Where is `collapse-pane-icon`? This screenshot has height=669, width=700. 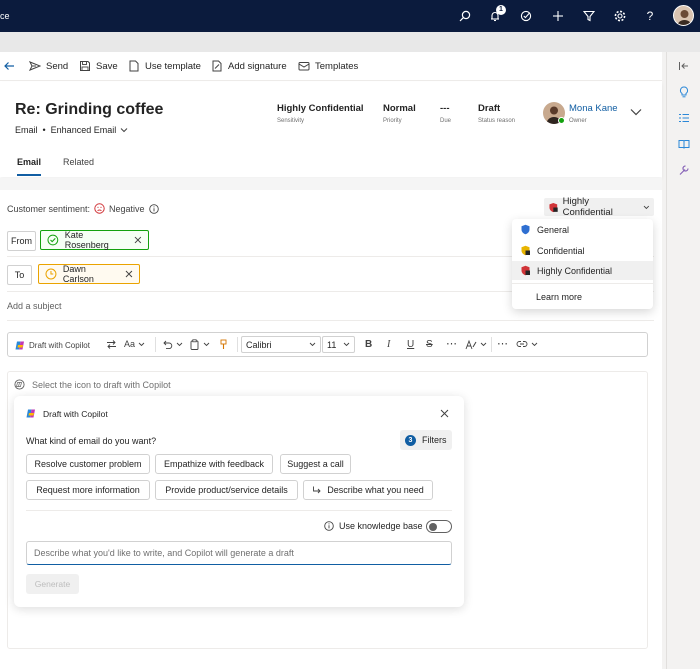
collapse-pane-icon is located at coordinates (684, 66).